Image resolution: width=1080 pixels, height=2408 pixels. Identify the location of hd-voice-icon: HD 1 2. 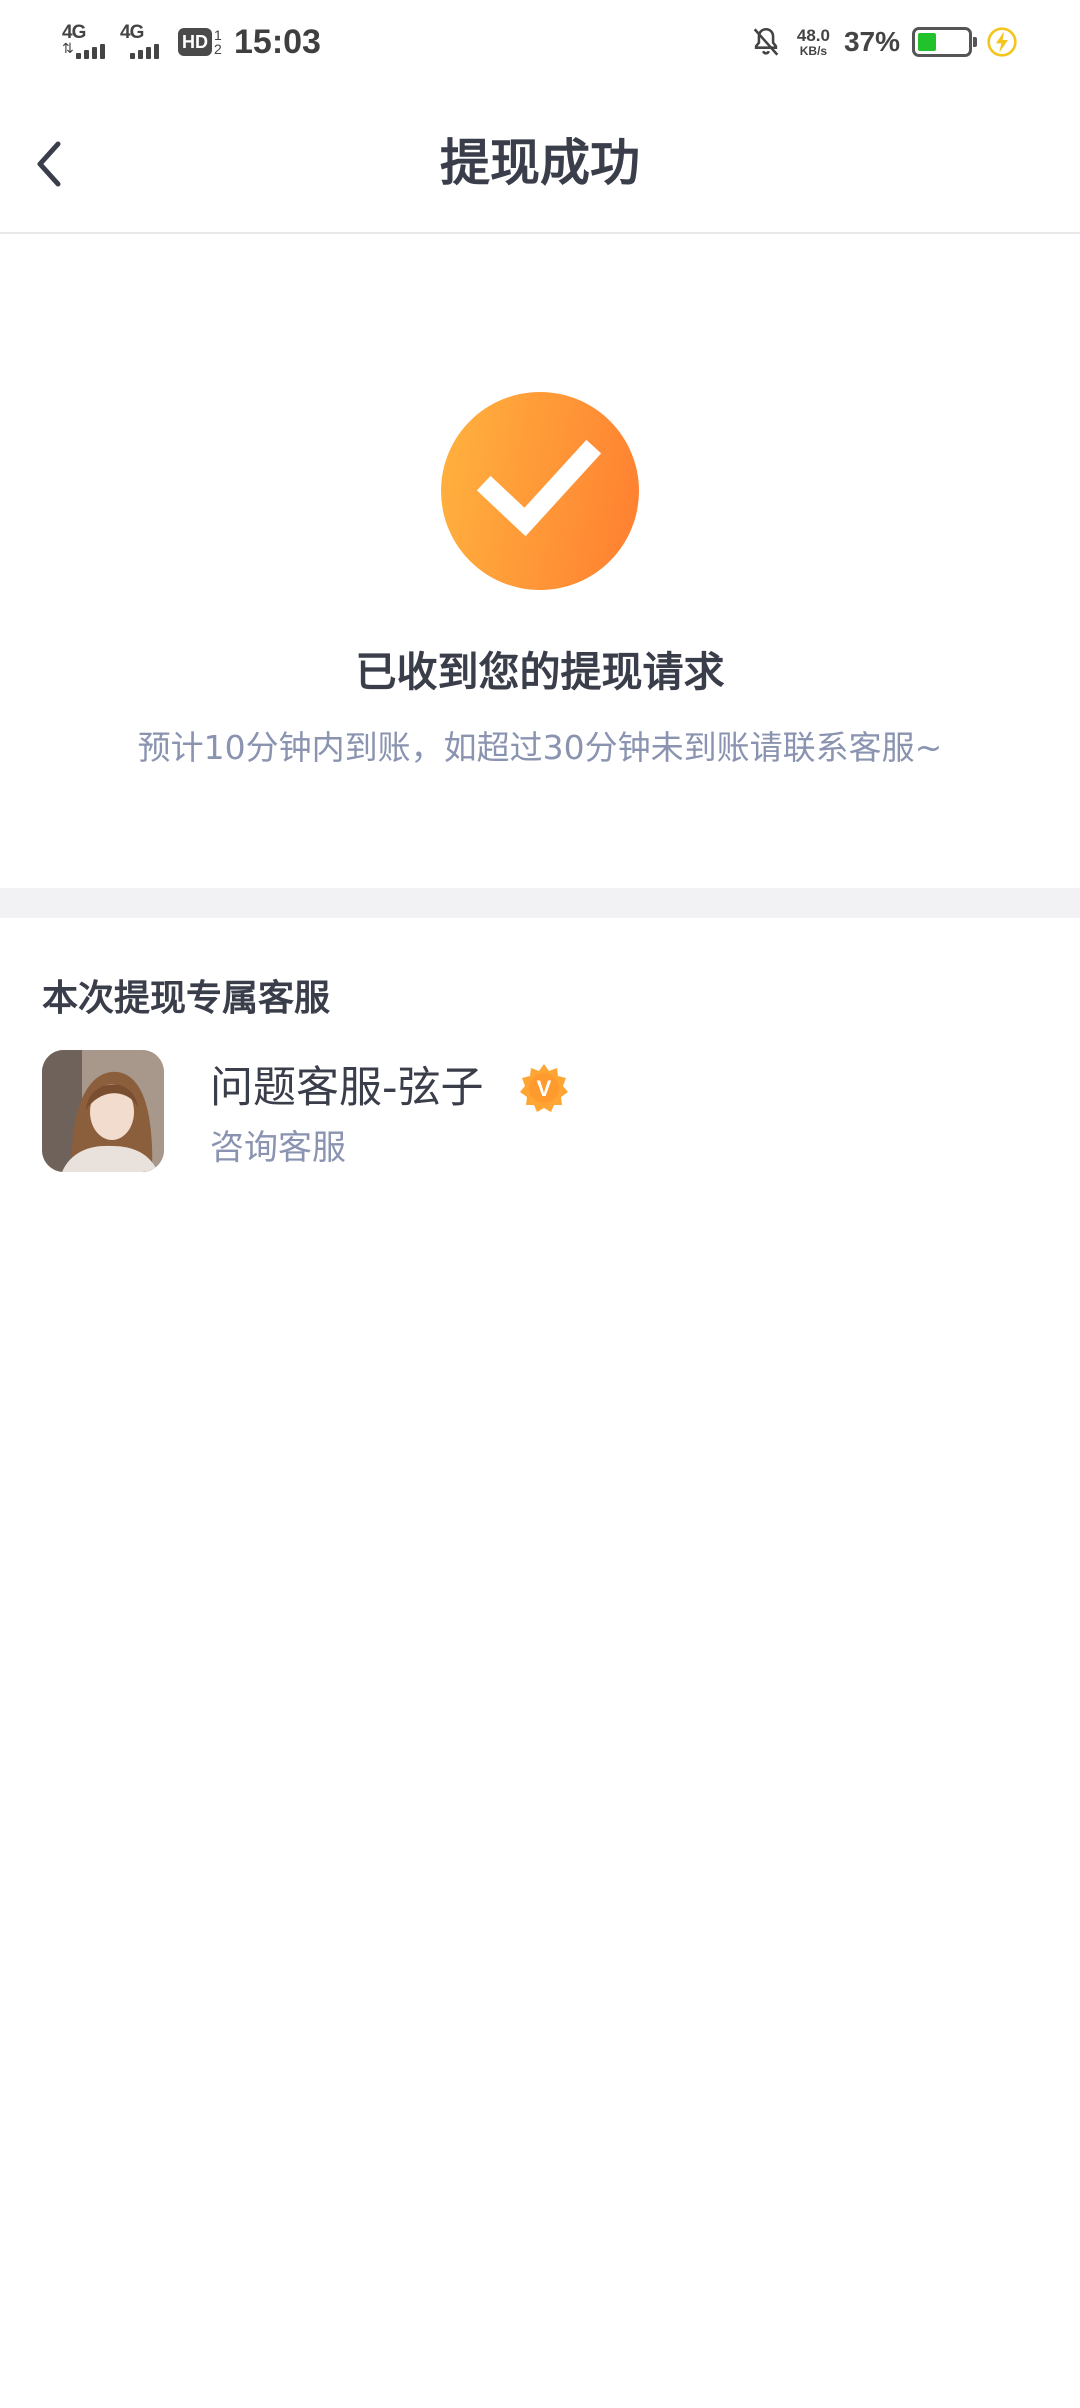
(201, 42).